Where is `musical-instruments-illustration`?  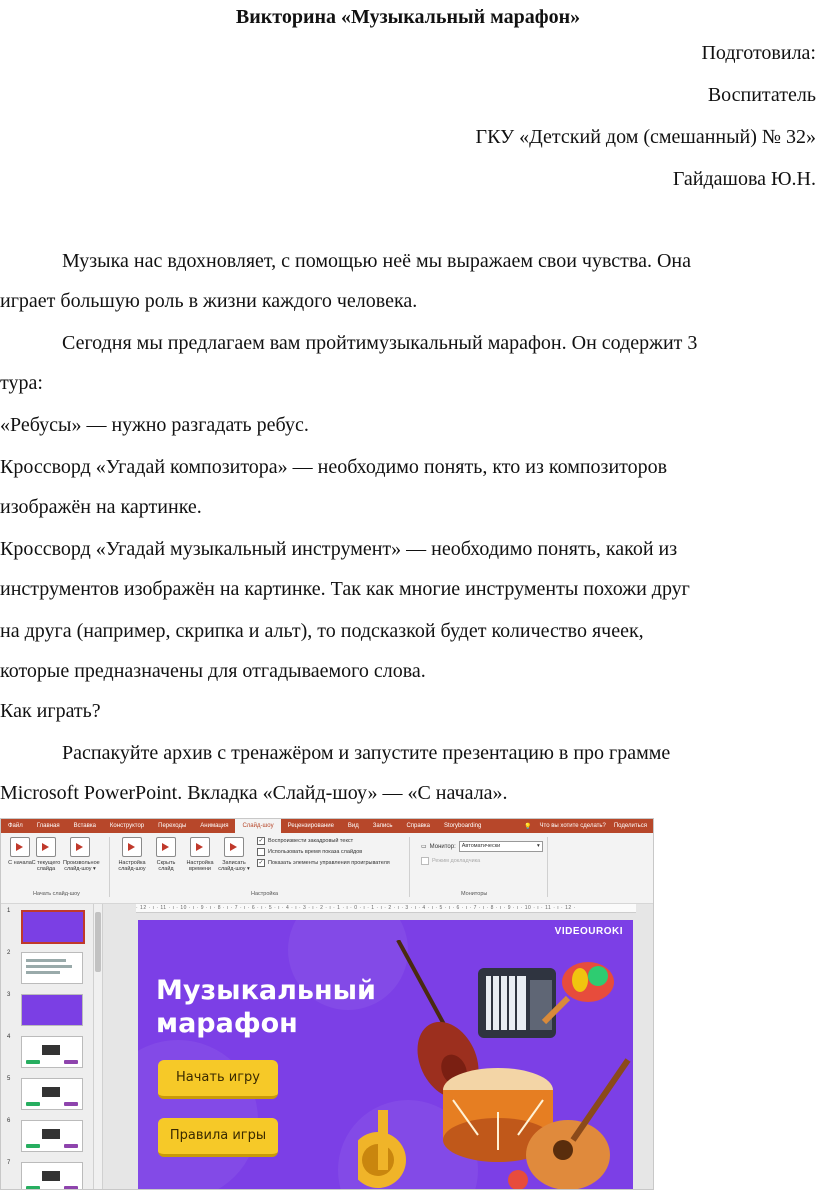 musical-instruments-illustration is located at coordinates (494, 1064).